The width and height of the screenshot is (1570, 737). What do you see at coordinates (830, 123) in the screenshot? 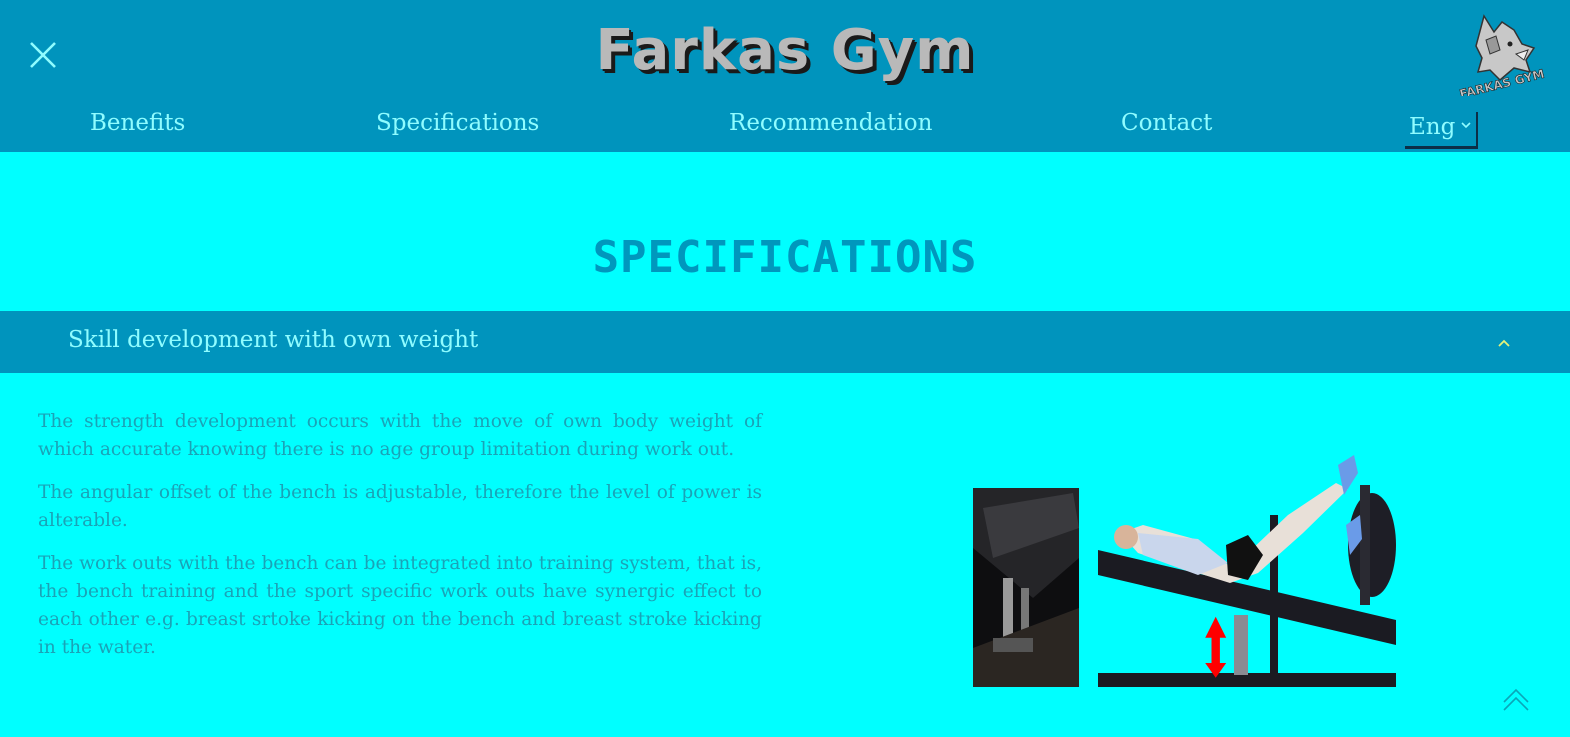
I see `nav-link-recommendation: Recommendation` at bounding box center [830, 123].